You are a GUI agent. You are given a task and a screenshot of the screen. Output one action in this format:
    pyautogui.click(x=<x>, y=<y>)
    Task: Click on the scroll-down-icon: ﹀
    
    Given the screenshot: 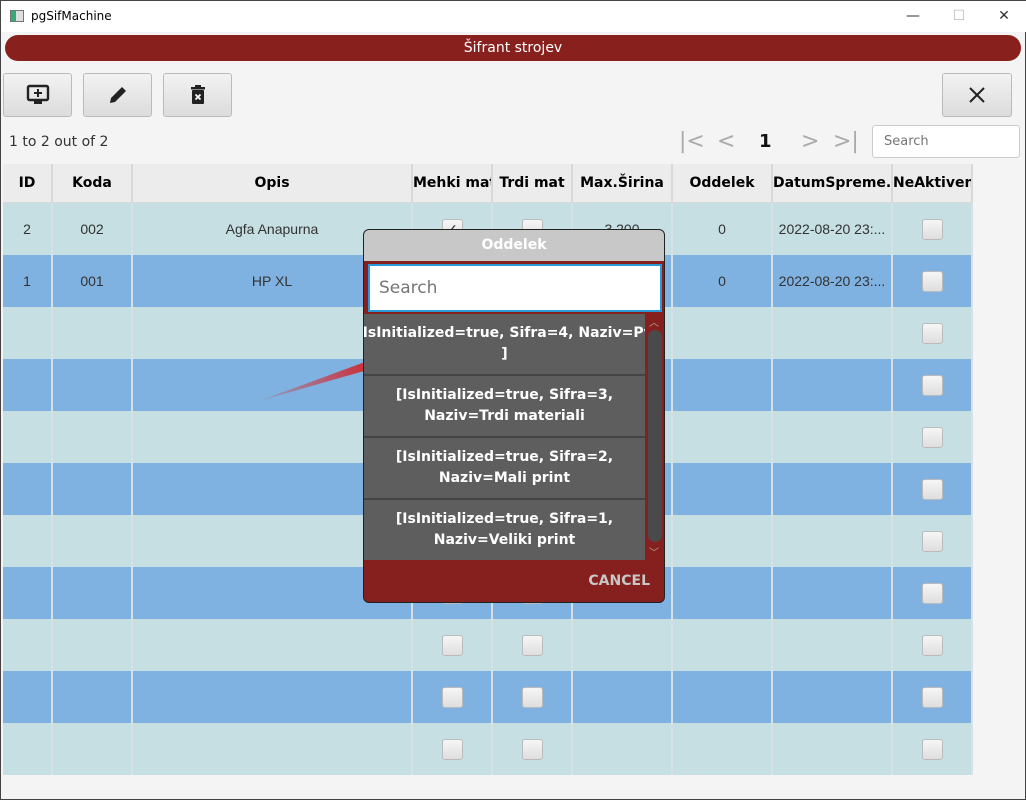 What is the action you would take?
    pyautogui.click(x=654, y=551)
    